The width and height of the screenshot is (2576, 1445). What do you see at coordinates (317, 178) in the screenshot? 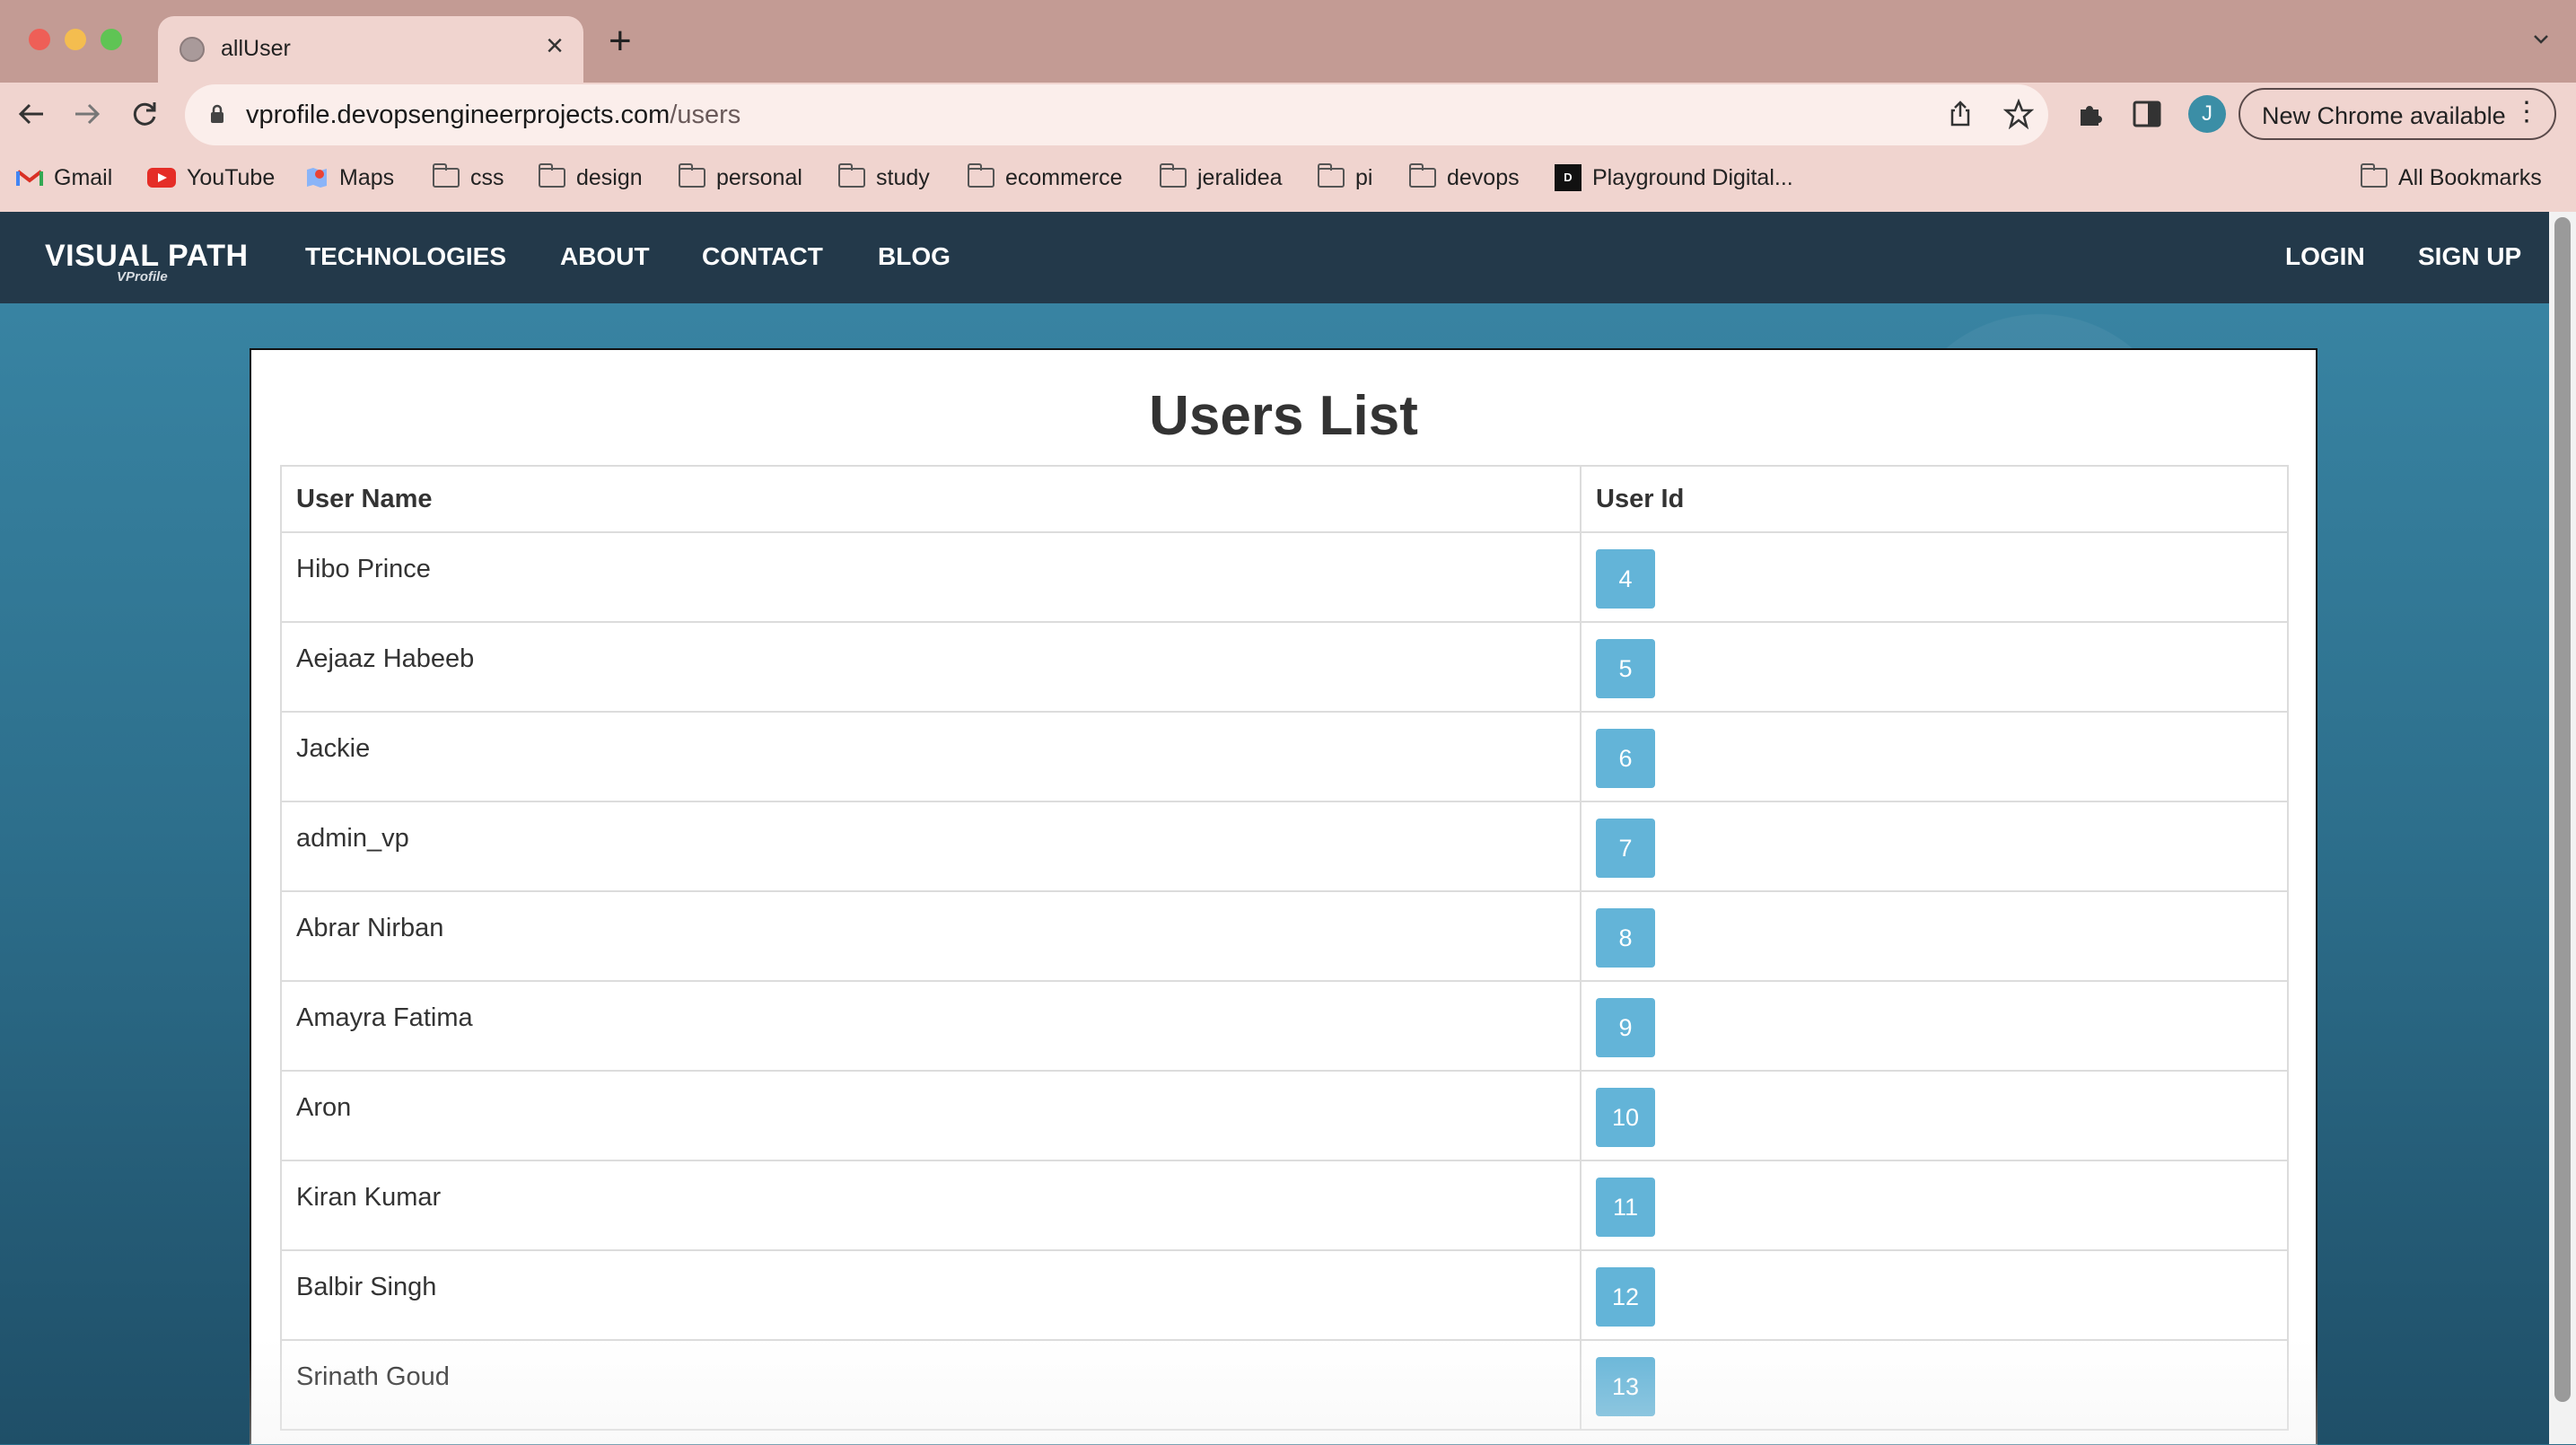
I see `maps-icon` at bounding box center [317, 178].